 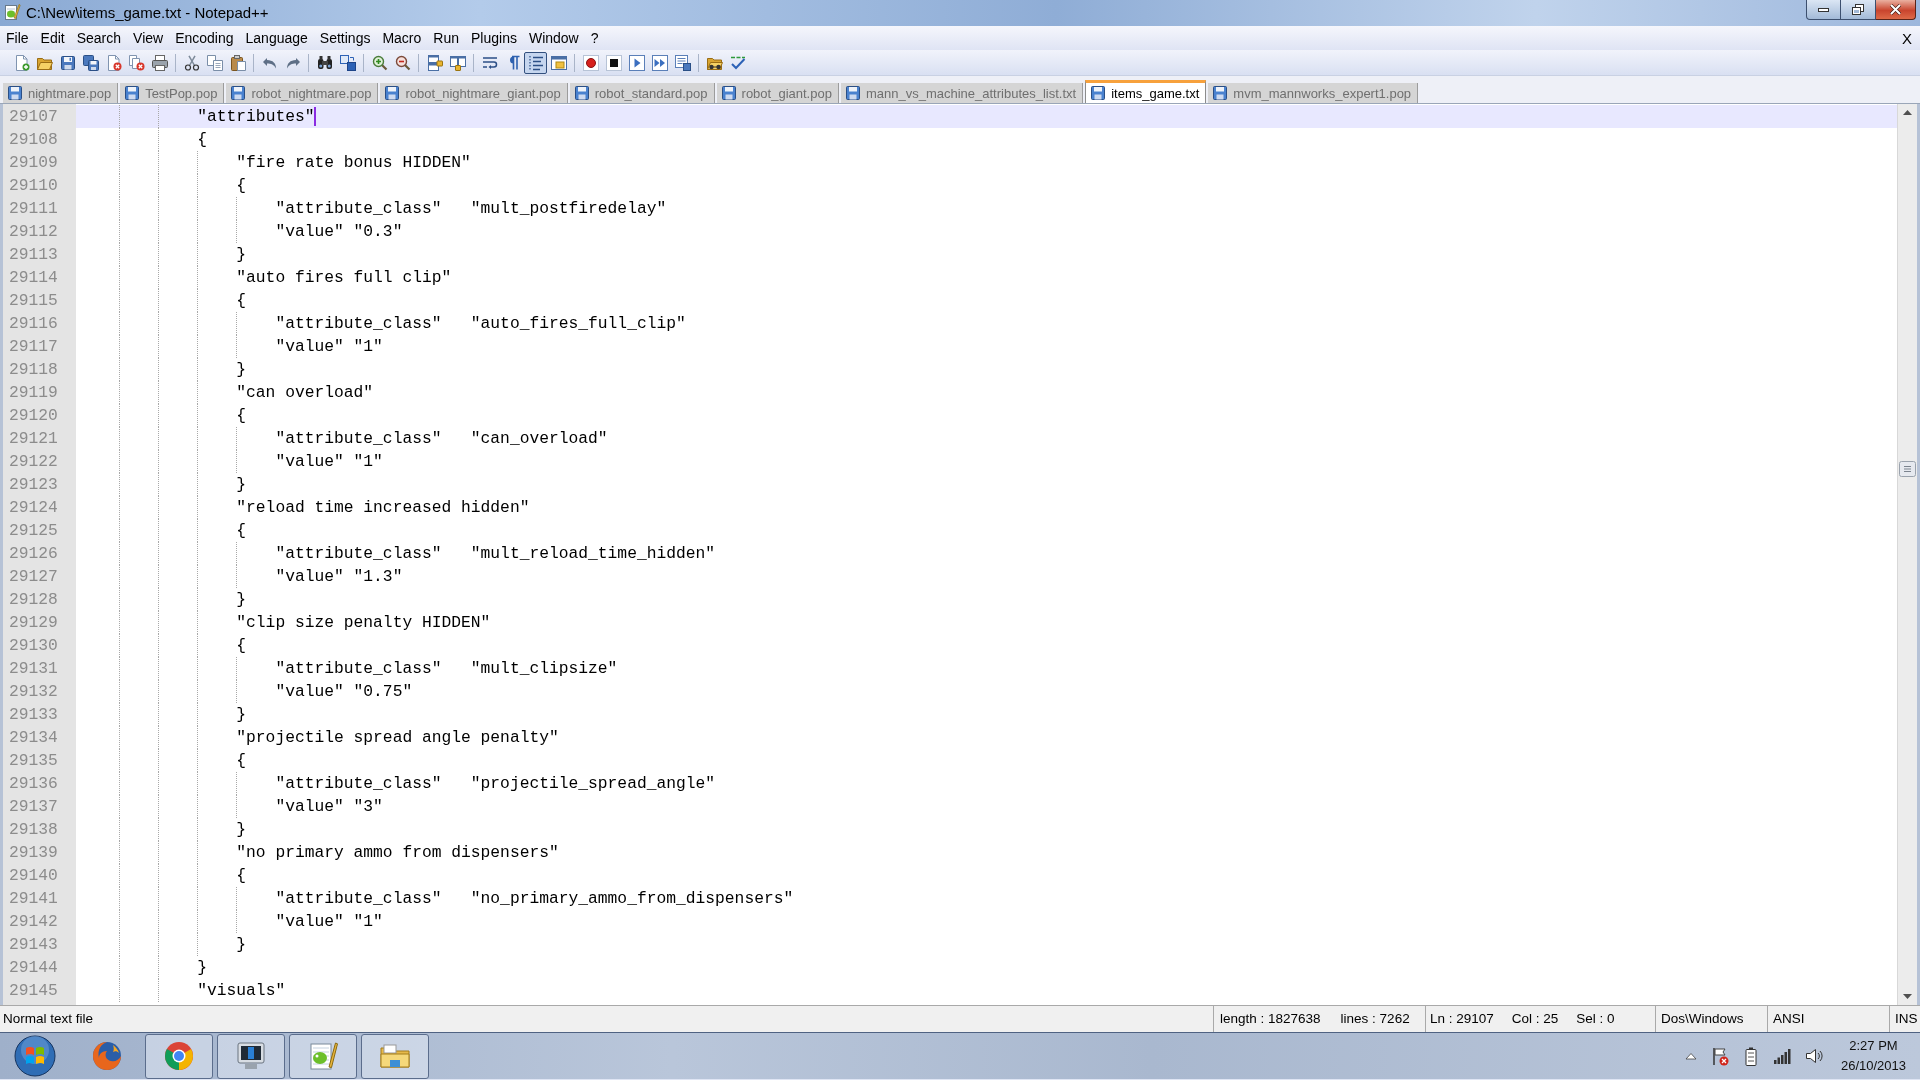 I want to click on triangle-up-icon, so click(x=1690, y=1056).